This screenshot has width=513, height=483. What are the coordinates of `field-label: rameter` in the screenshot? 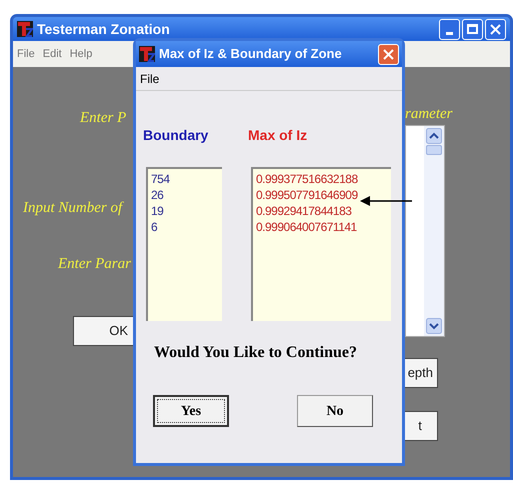 It's located at (428, 114).